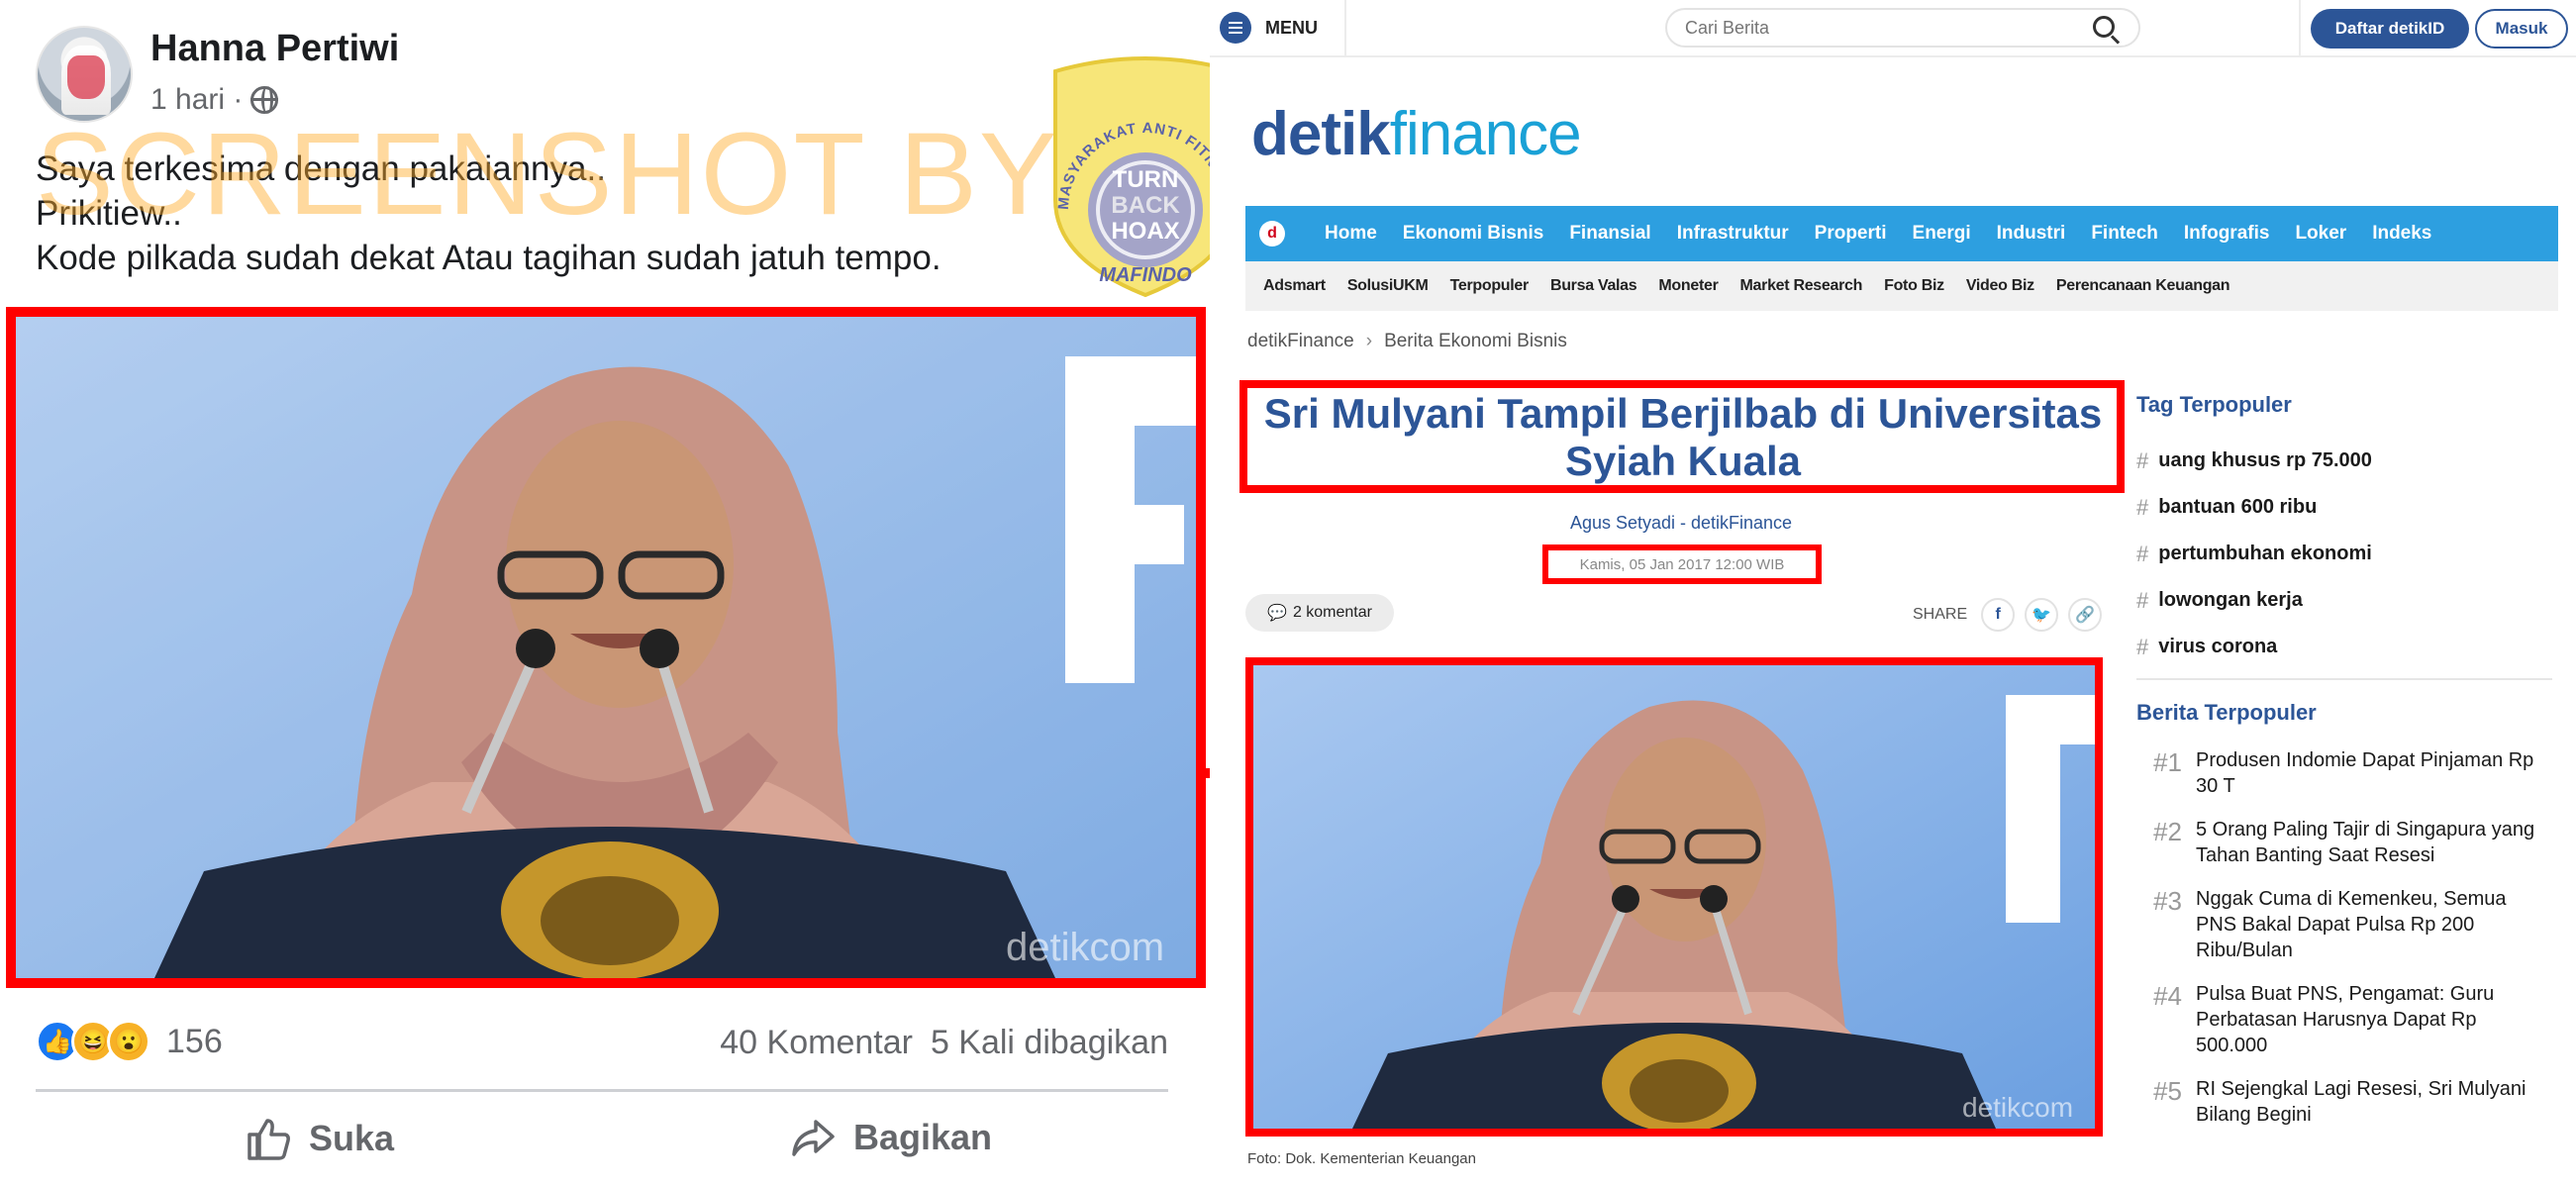  What do you see at coordinates (1146, 275) in the screenshot?
I see `stamp-mafindo: MAFINDO` at bounding box center [1146, 275].